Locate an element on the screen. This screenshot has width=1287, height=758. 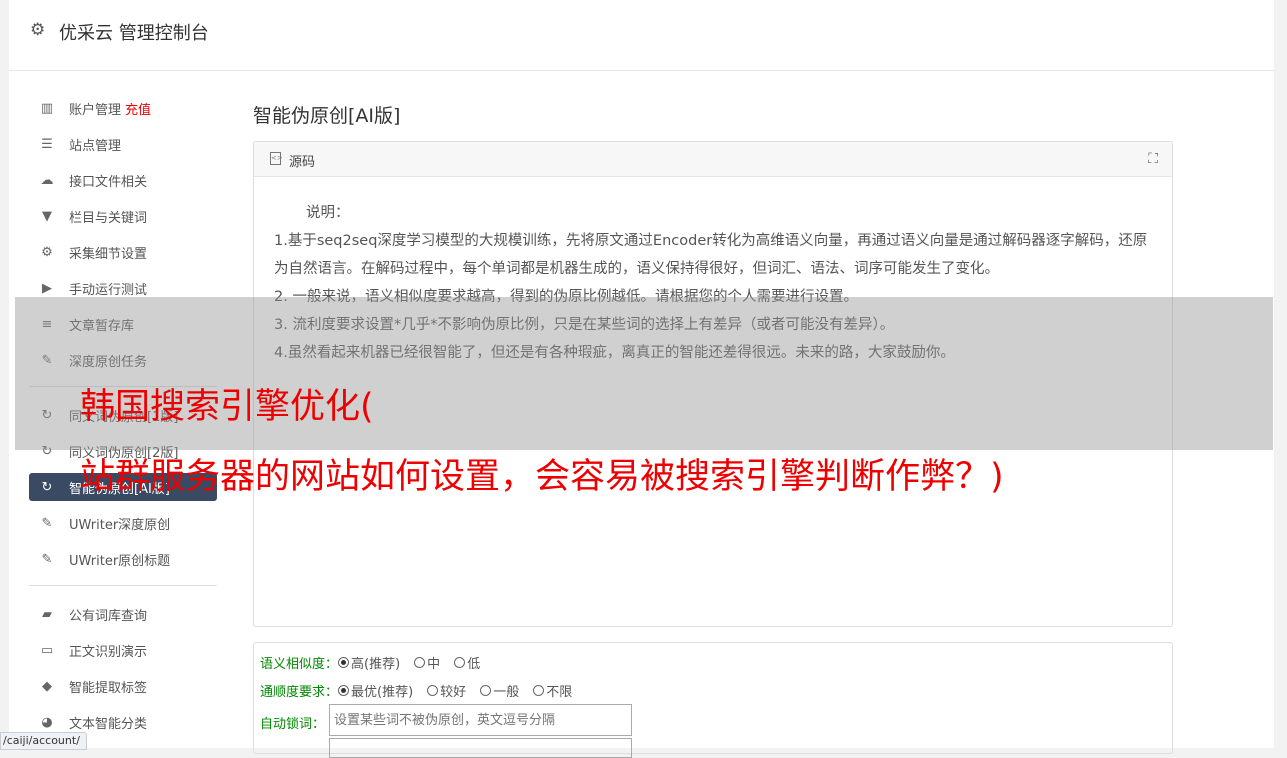
similarity-mid-radio: 中 is located at coordinates (427, 662).